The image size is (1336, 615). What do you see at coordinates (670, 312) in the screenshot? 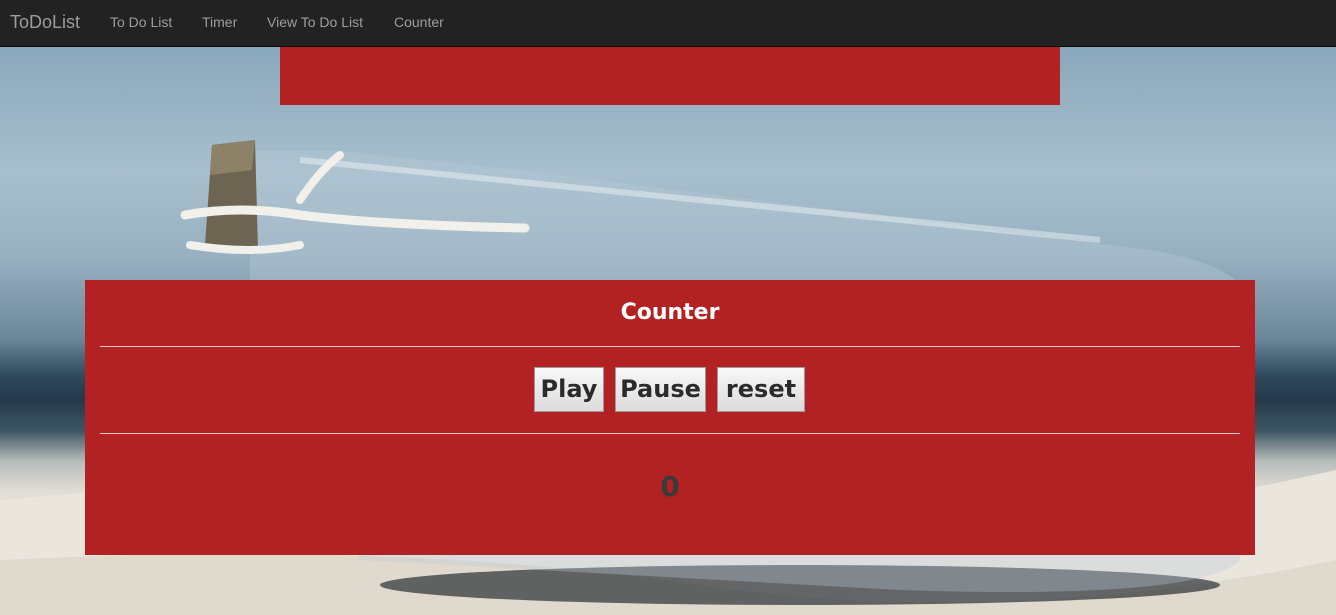
I see `counter-title: Counter` at bounding box center [670, 312].